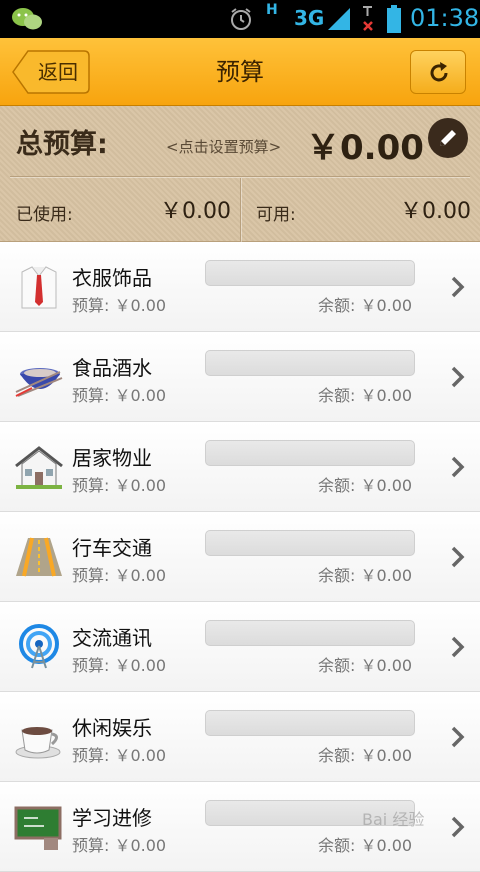 The height and width of the screenshot is (872, 480). Describe the element at coordinates (112, 278) in the screenshot. I see `category-name: 衣服饰品` at that location.